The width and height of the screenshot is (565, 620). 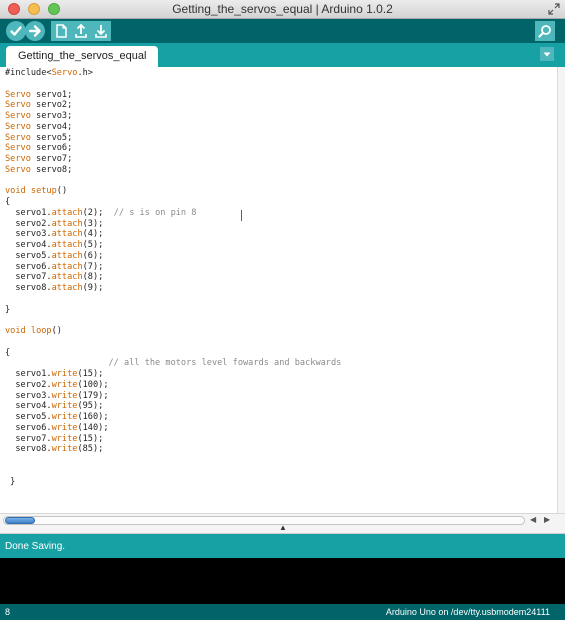 I want to click on code-line: servo5.attach(6);, so click(x=54, y=255).